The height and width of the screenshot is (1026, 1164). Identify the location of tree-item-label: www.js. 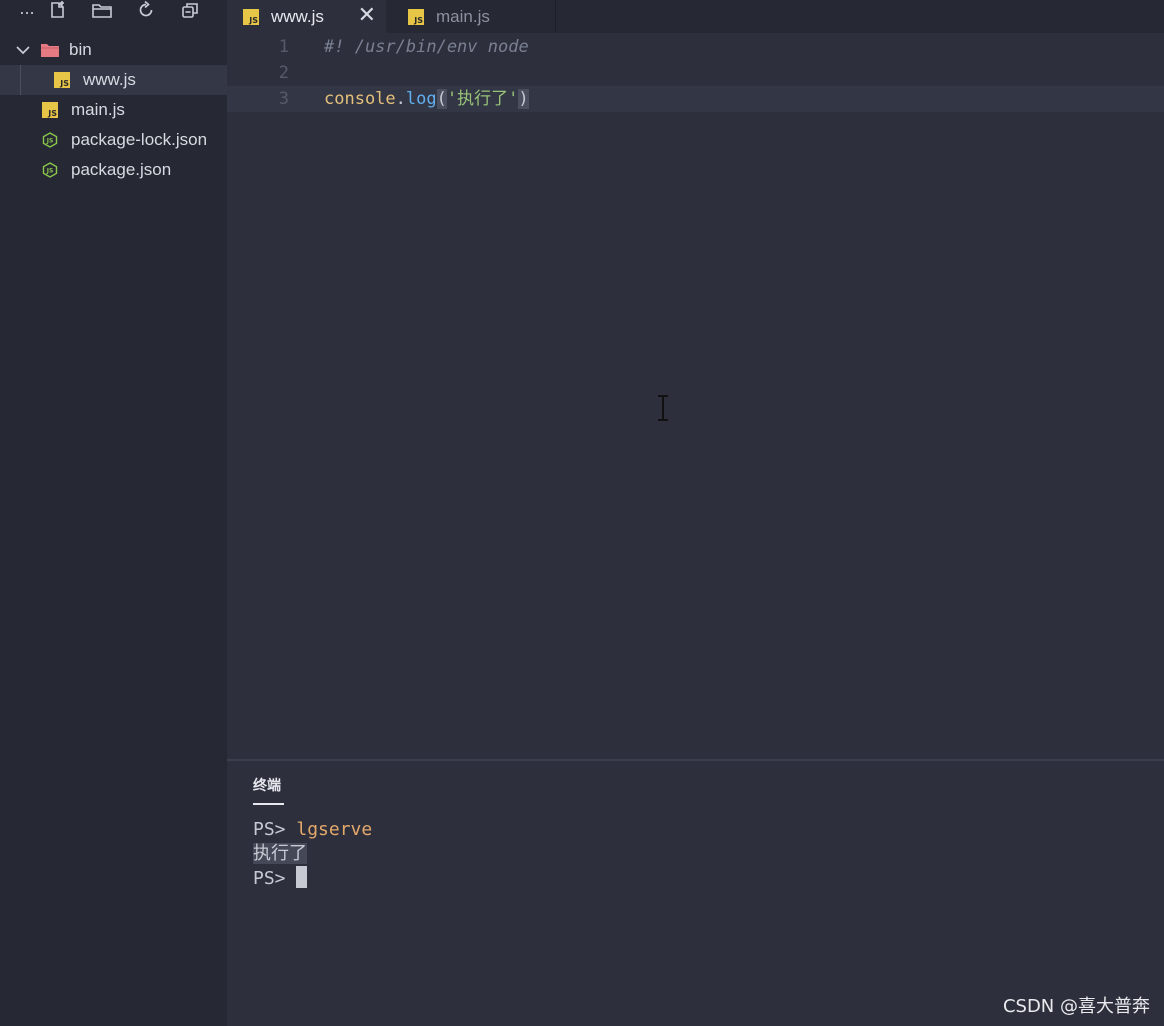
(109, 79).